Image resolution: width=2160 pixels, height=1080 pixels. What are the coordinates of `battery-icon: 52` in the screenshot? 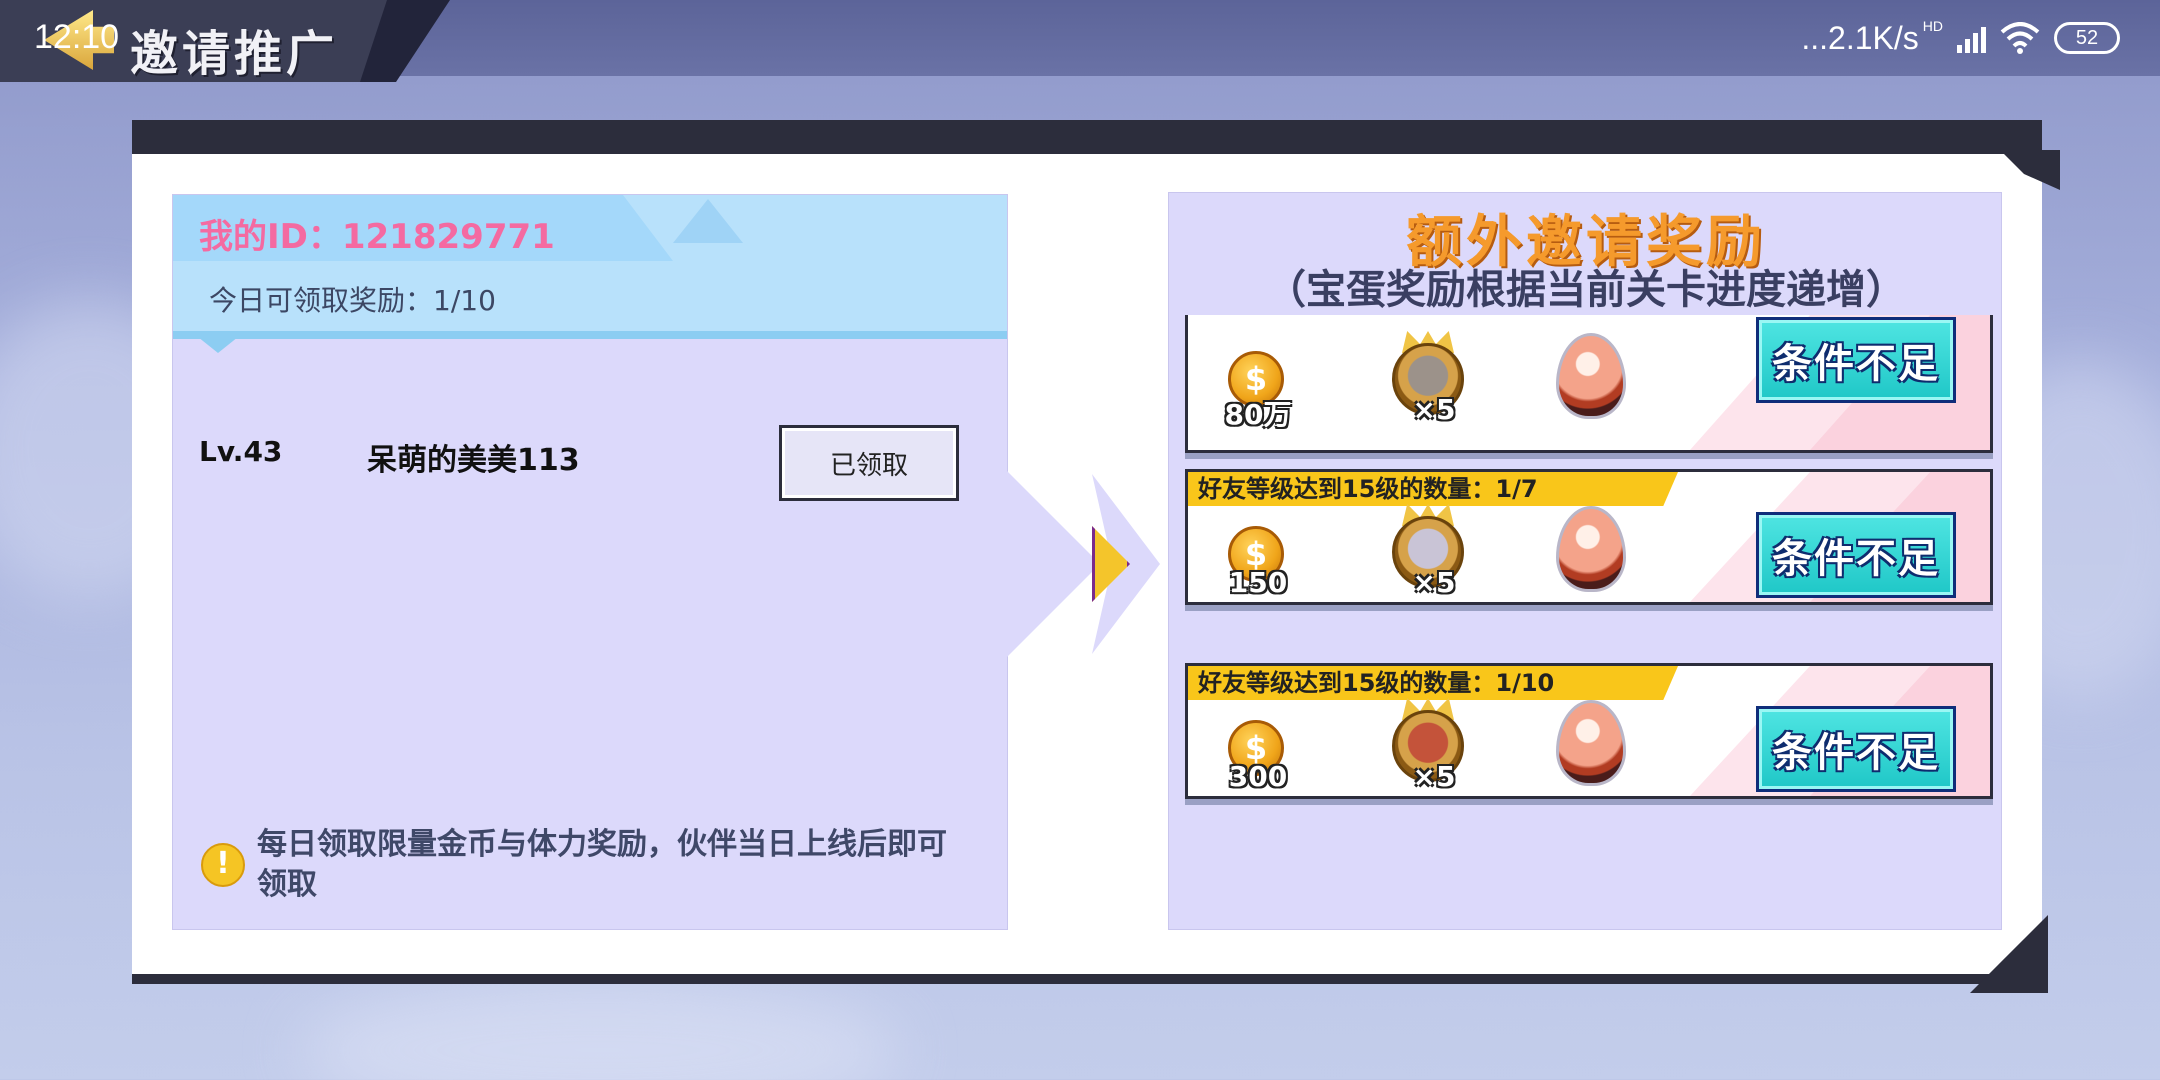 It's located at (2087, 38).